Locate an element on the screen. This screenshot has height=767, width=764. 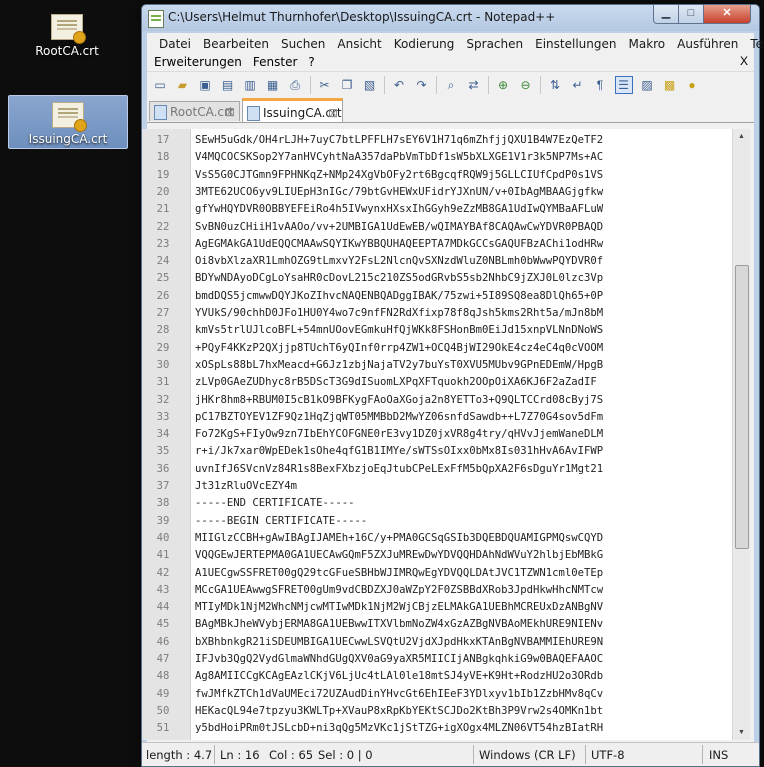
save-all-icon: ▤ is located at coordinates (228, 85).